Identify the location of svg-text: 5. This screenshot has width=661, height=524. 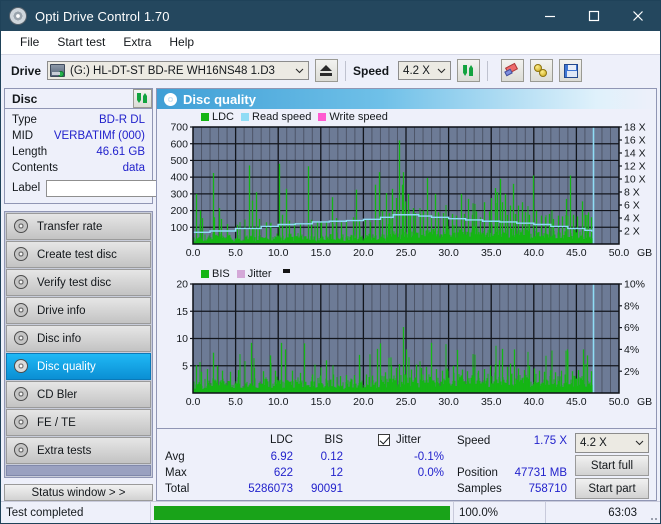
(185, 366).